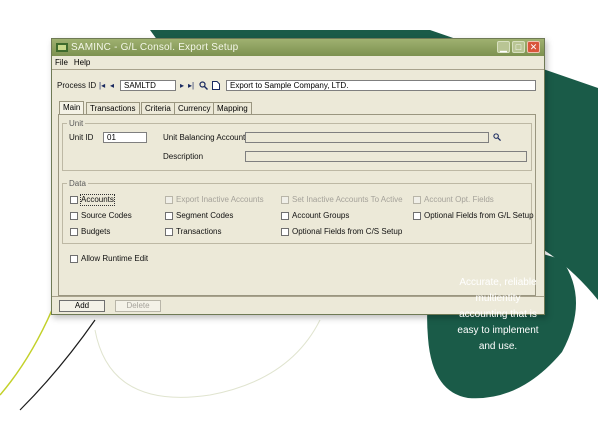  What do you see at coordinates (205, 215) in the screenshot?
I see `segment-codes-label: Segment Codes` at bounding box center [205, 215].